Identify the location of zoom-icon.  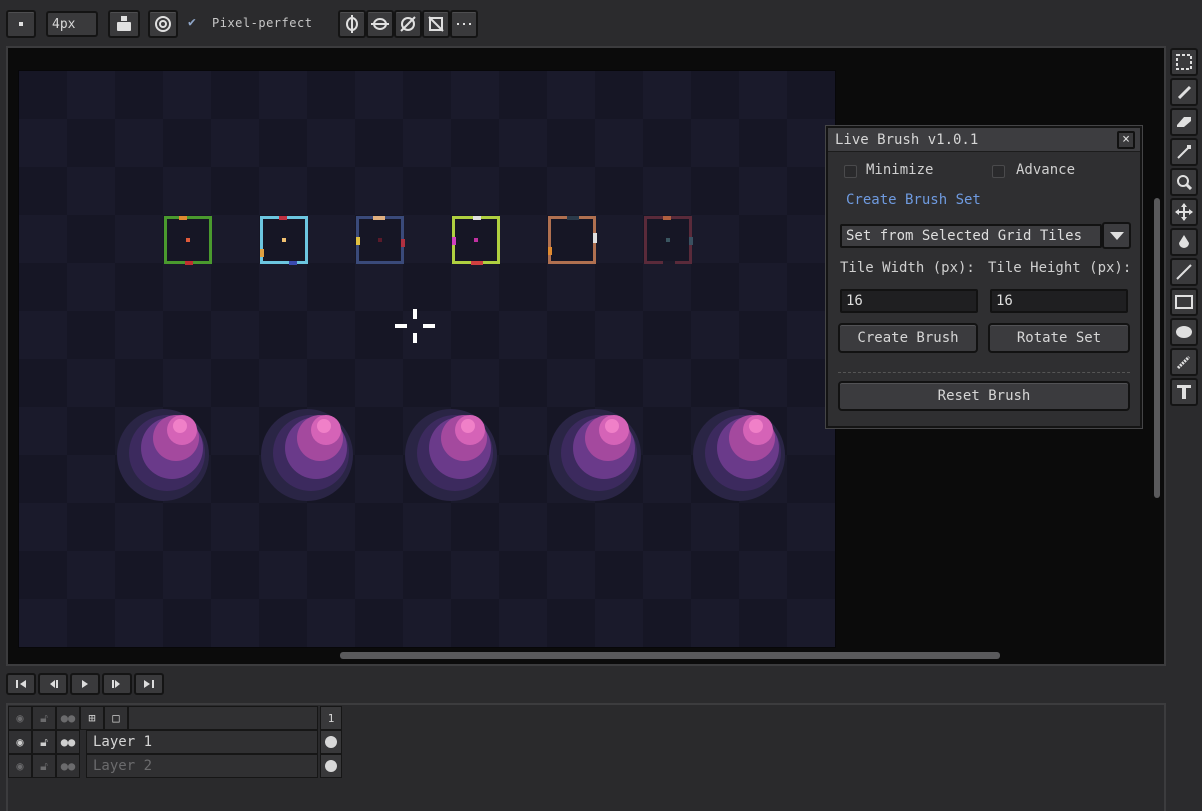
(1184, 182).